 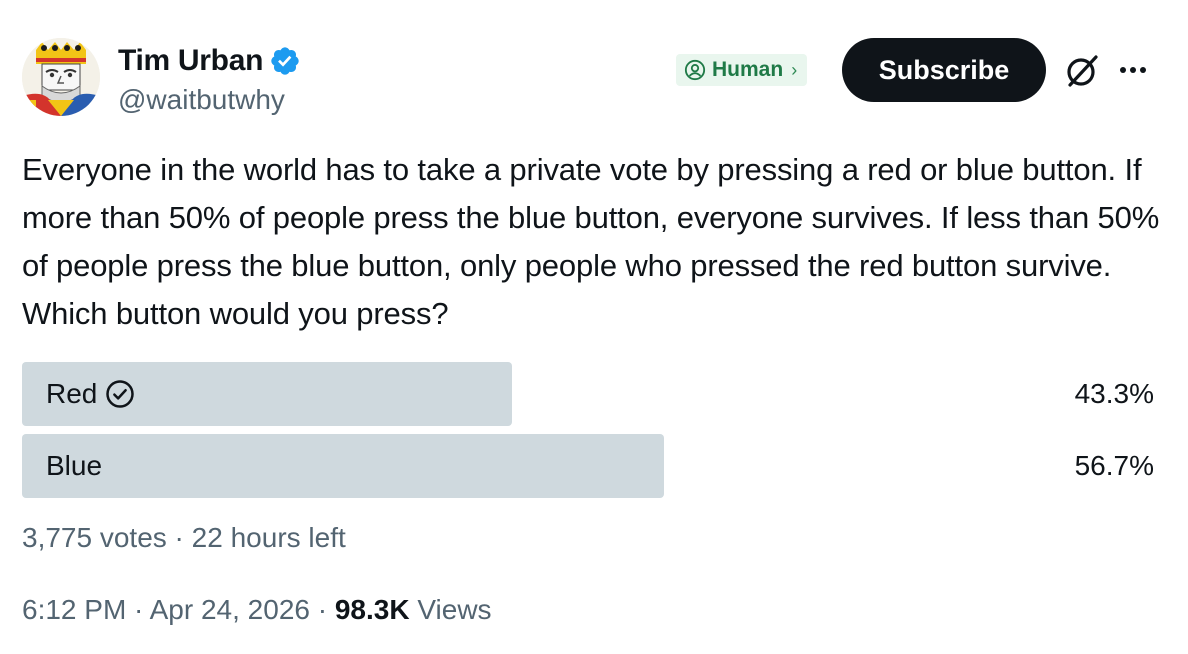 What do you see at coordinates (190, 61) in the screenshot?
I see `author-name: Tim Urban` at bounding box center [190, 61].